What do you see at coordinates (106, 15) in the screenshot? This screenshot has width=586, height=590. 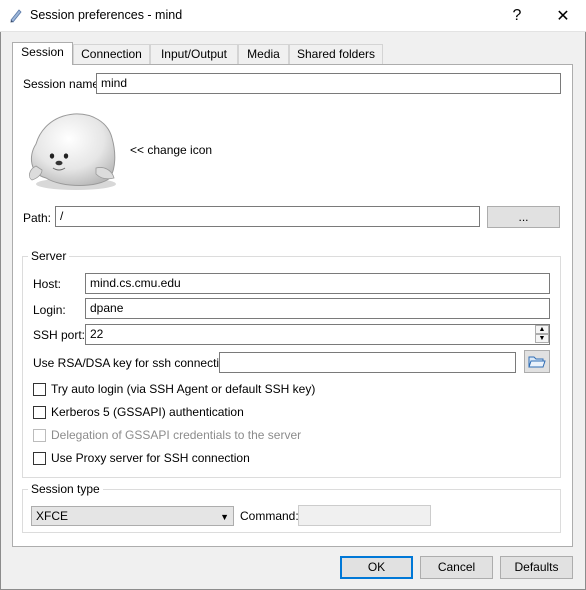 I see `window-title: Session preferences - mind` at bounding box center [106, 15].